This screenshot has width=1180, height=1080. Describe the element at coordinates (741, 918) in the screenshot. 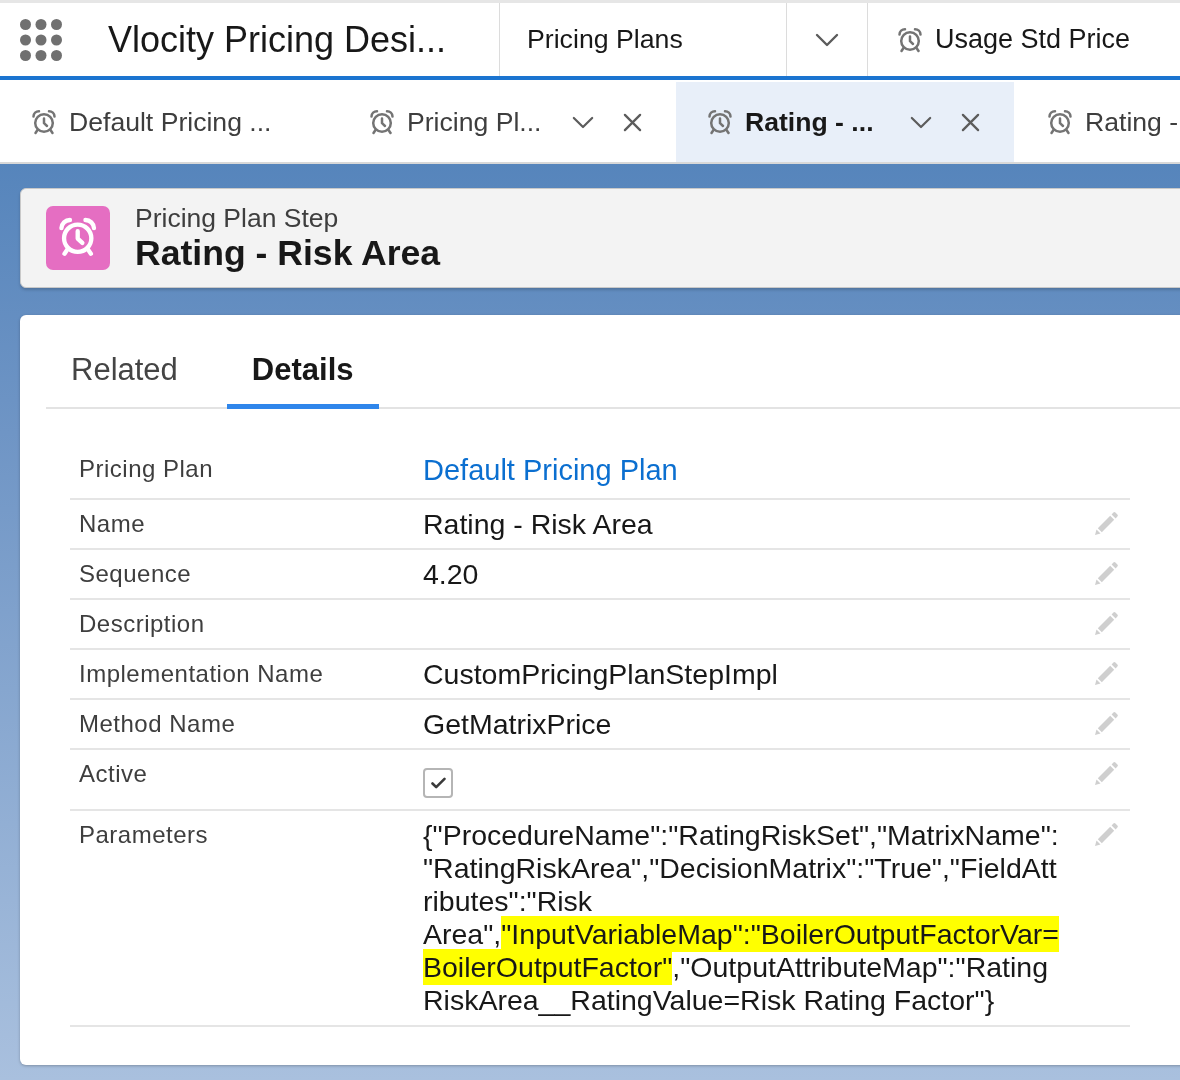

I see `parameters-value: {"ProcedureName":"RatingRiskSet","MatrixName":"RatingRiskArea","DecisionMatrix":"True","FieldAttributes":"Risk Area","InputVariableMap":"BoilerOutputFactorVar=BoilerOutputFactor","OutputAttributeMap":"RatingRiskArea__RatingValue=Risk Rating Factor"}` at that location.